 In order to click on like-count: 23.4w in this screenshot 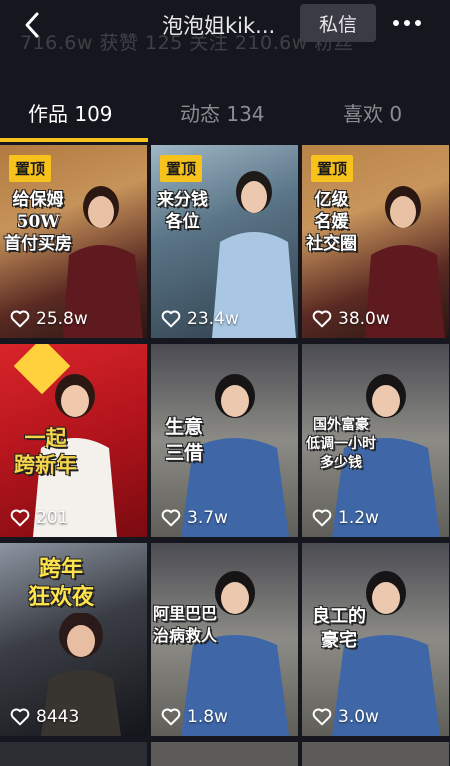, I will do `click(200, 319)`.